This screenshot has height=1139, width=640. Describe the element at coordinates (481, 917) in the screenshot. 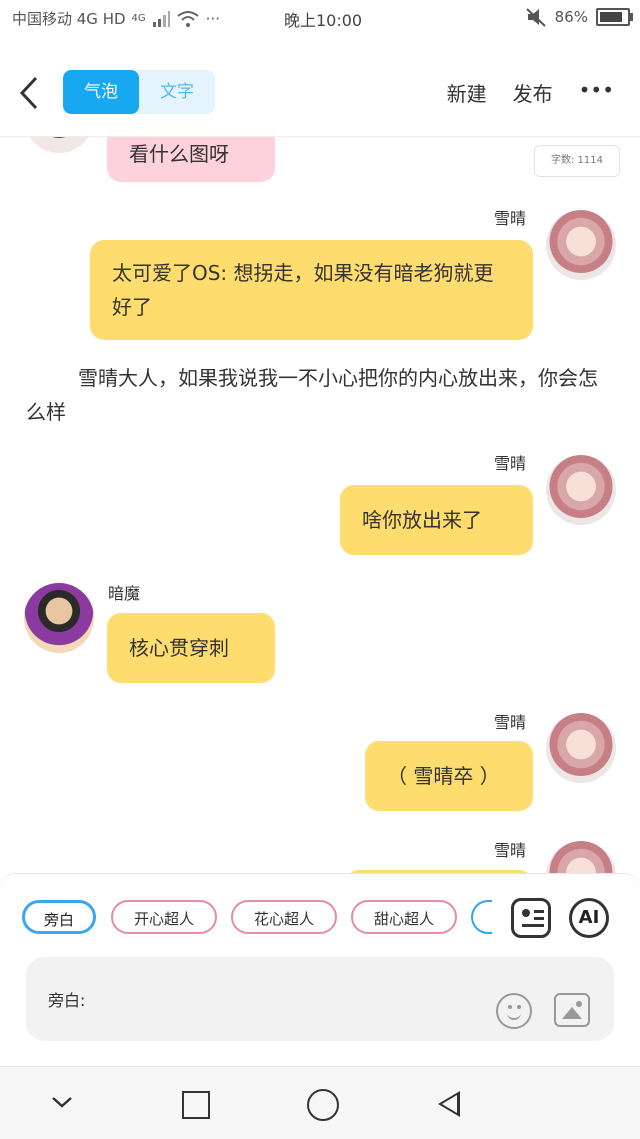

I see `chip-role` at that location.